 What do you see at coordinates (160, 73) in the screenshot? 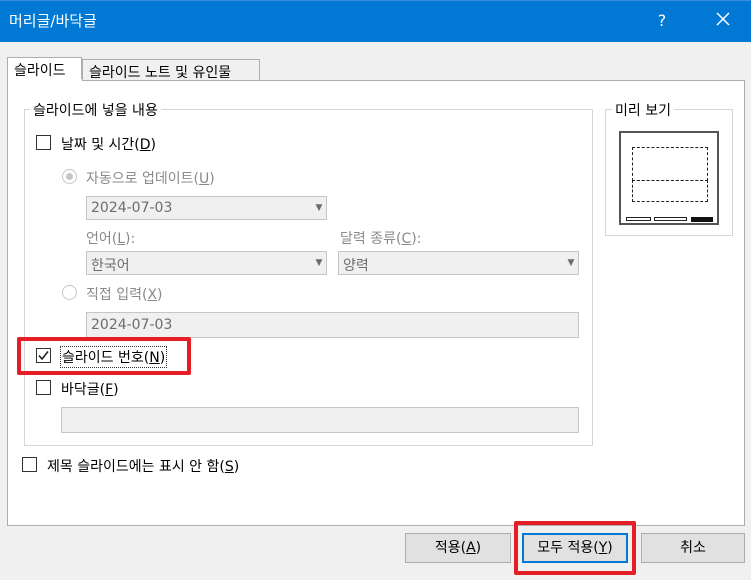
I see `tab-notes-handouts-label: 슬라이드 노트 및 유인물` at bounding box center [160, 73].